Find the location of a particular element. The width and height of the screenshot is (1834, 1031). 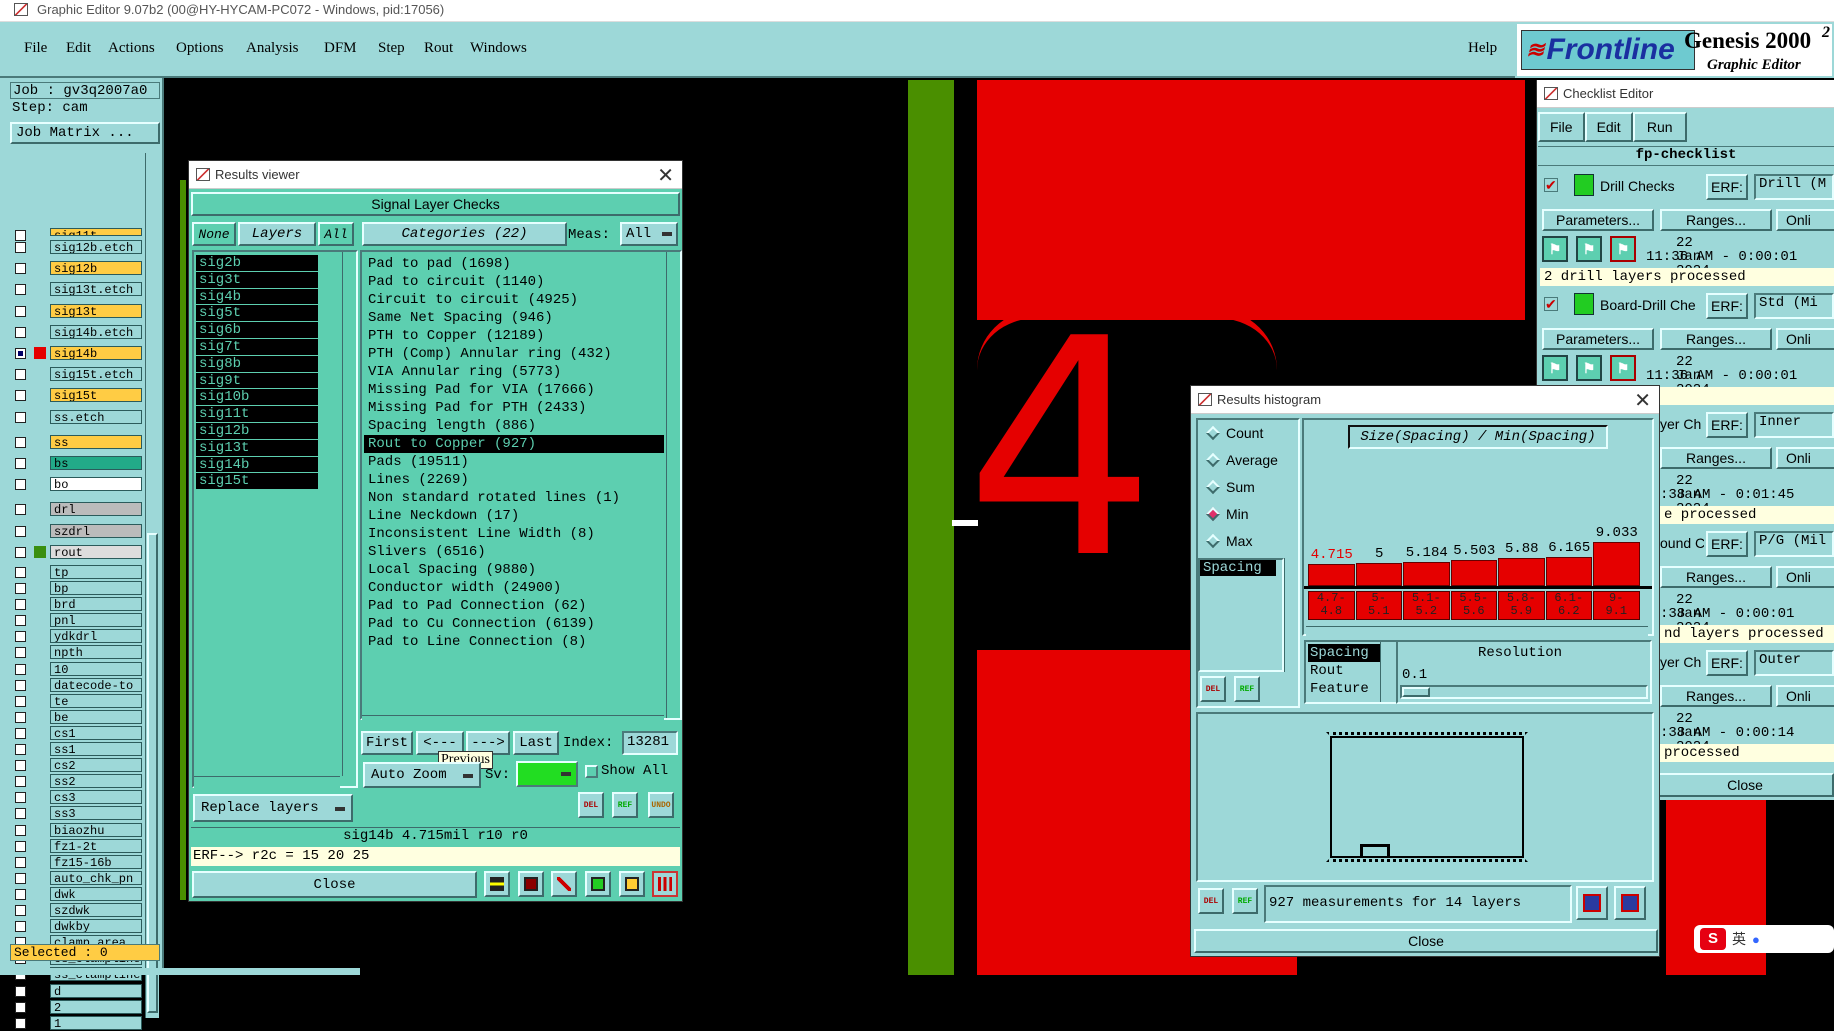

result-layer-item: sig4b is located at coordinates (257, 297).